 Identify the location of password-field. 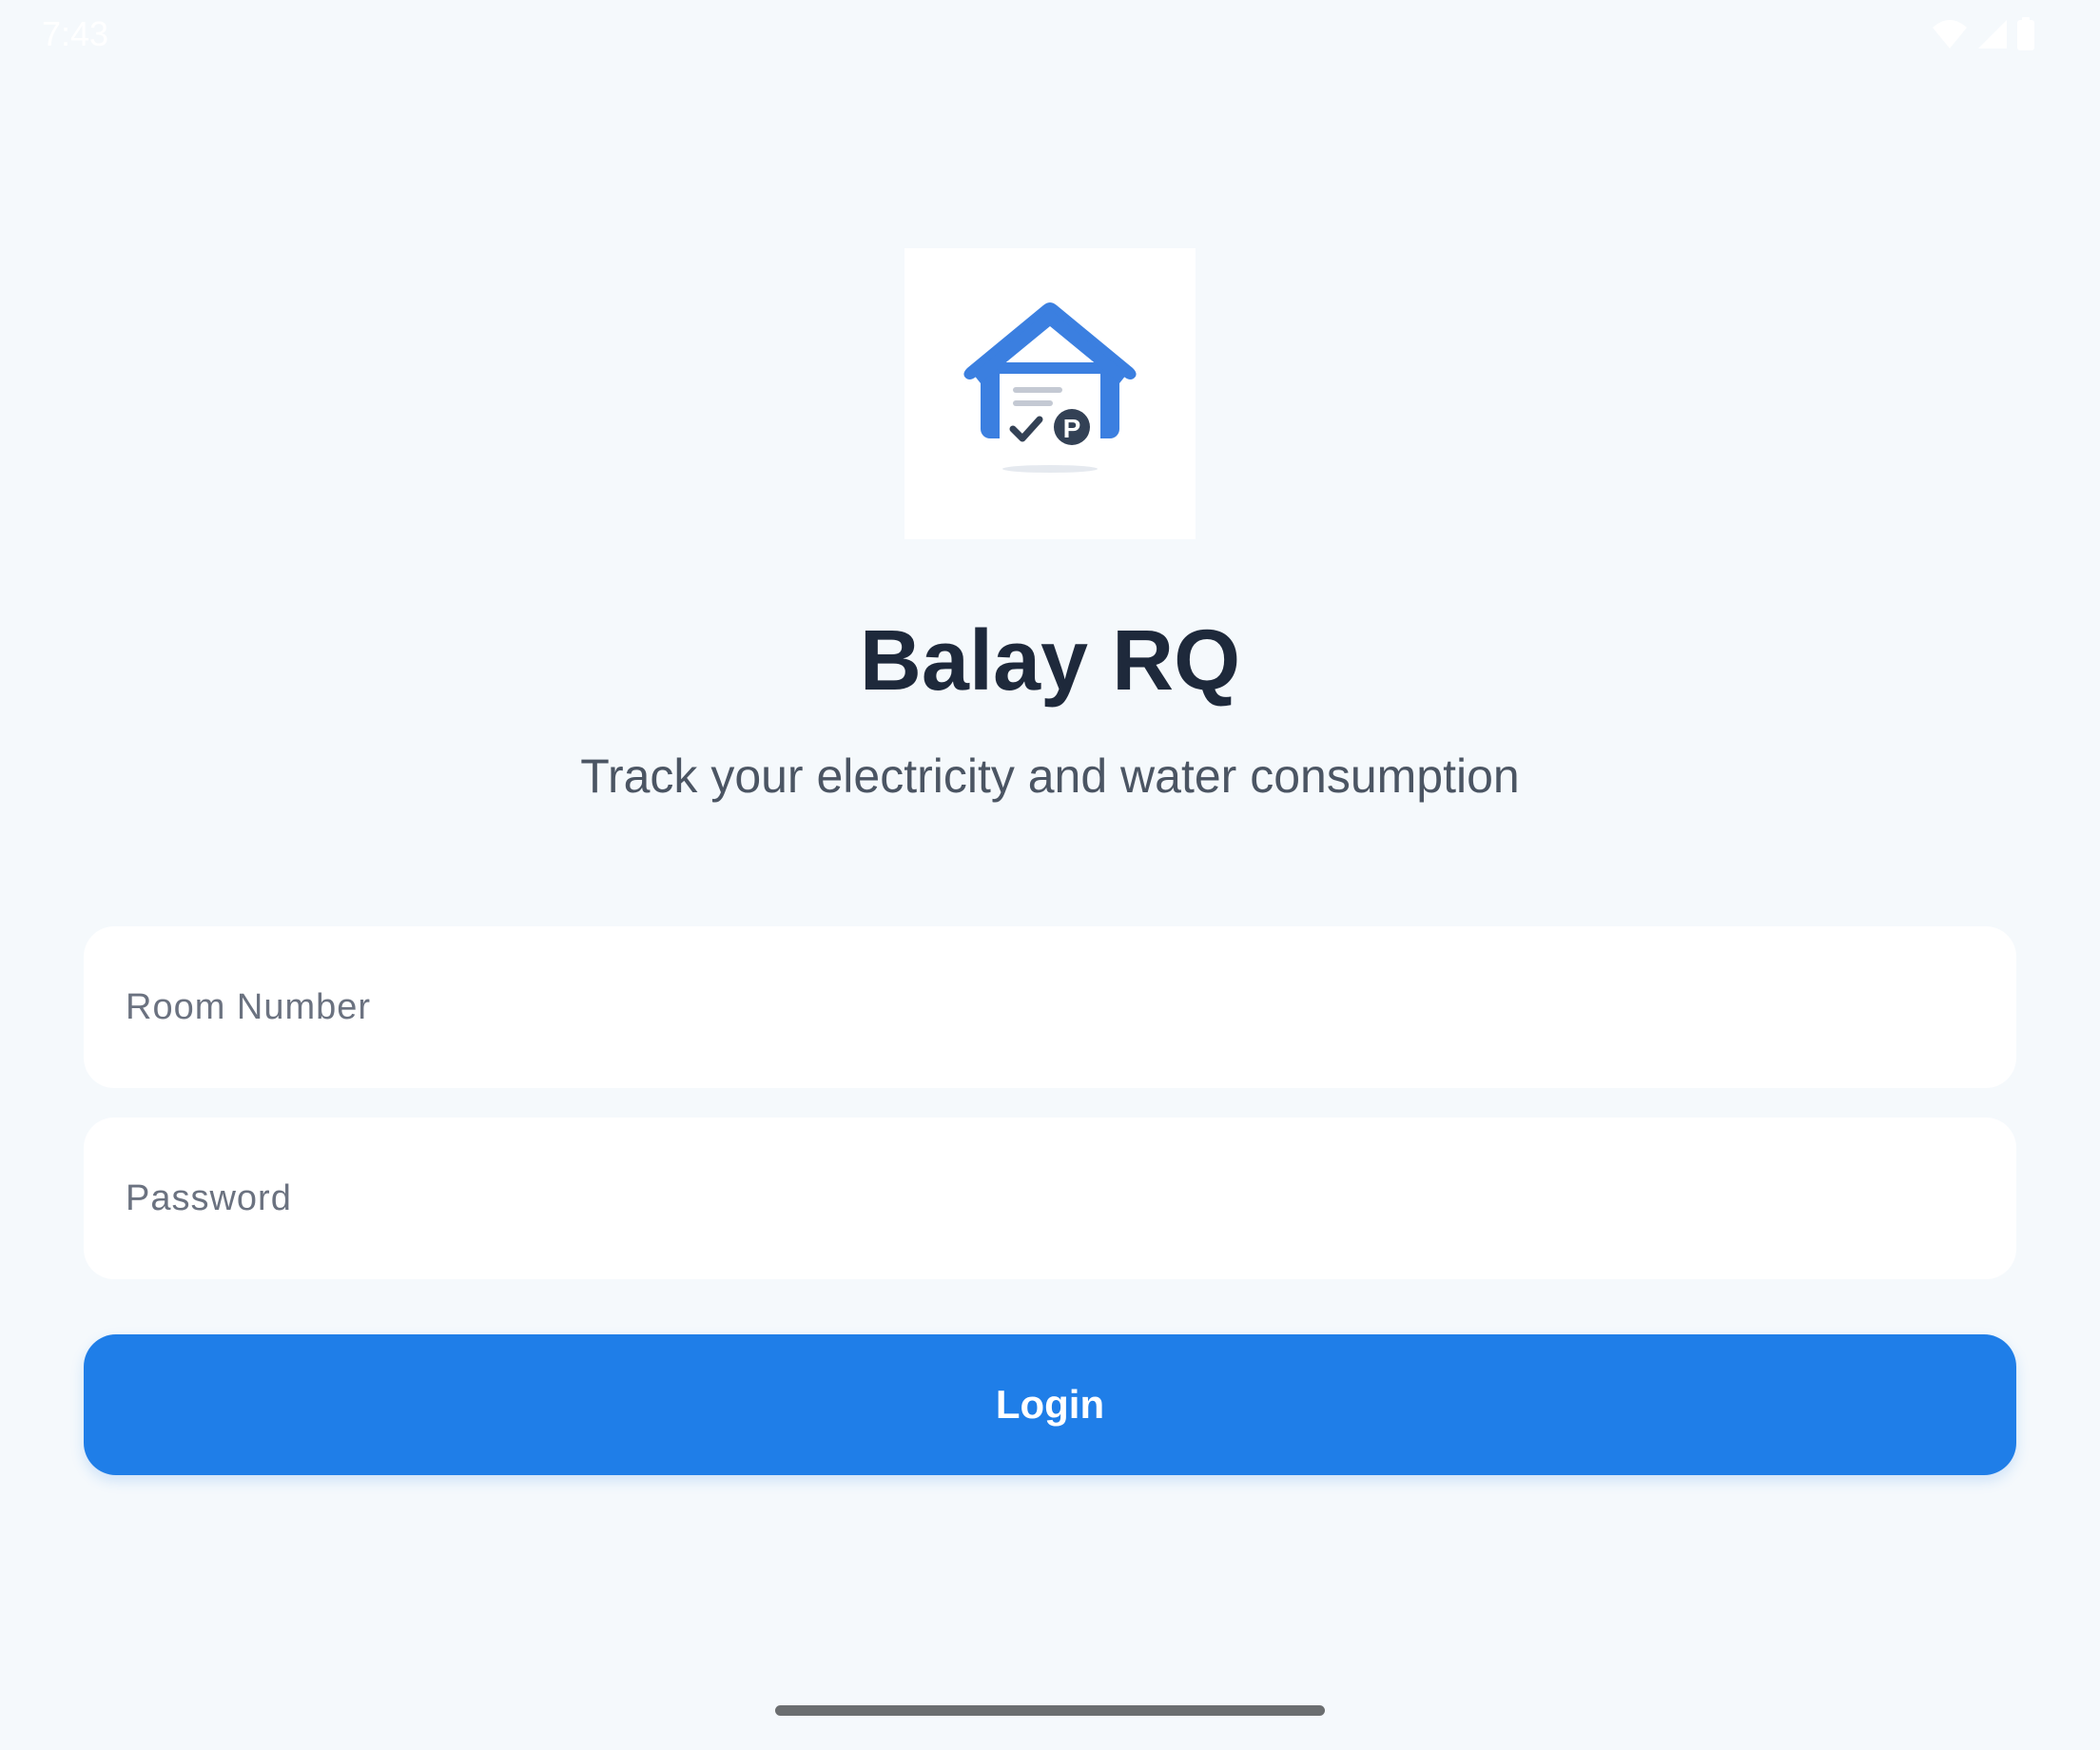
(1050, 1198).